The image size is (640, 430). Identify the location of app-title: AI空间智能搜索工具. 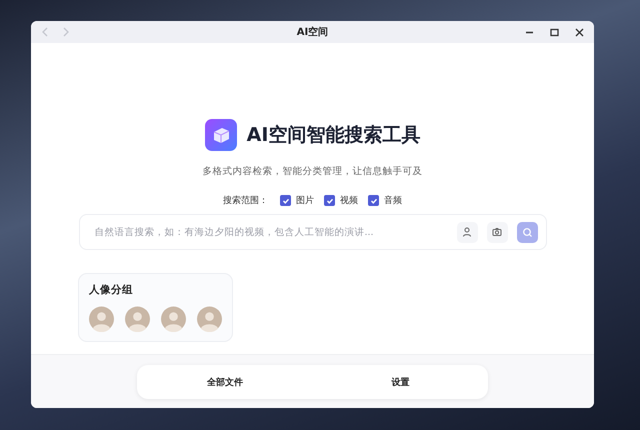
(333, 135).